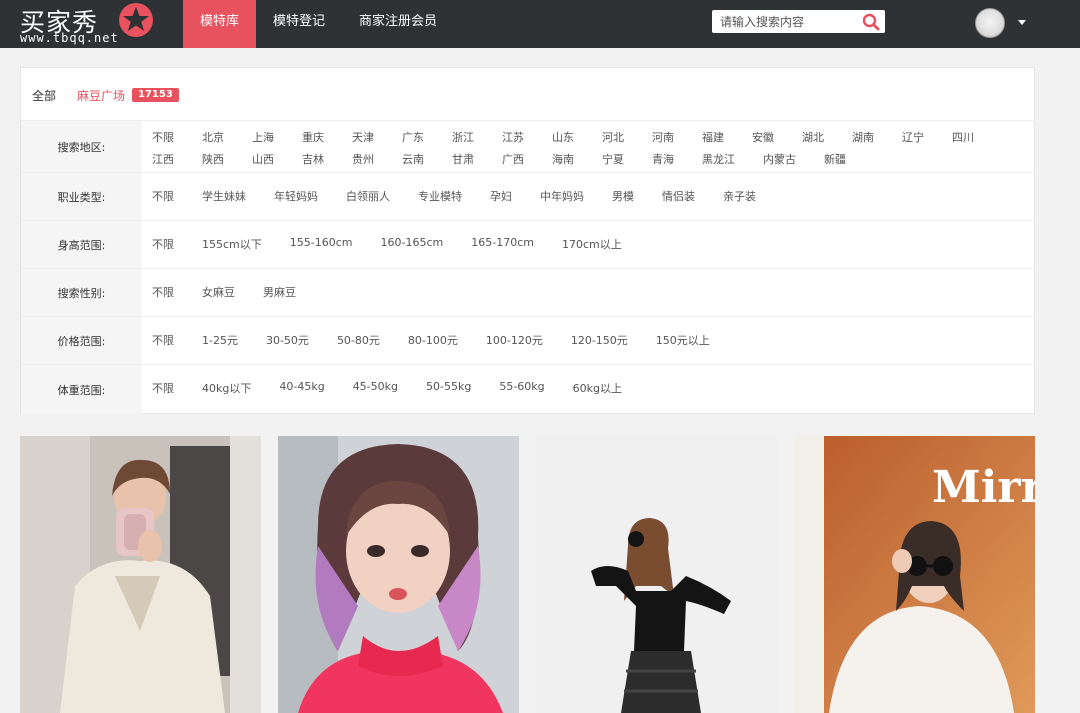 The height and width of the screenshot is (713, 1080). I want to click on filter-option: 白领丽人, so click(368, 196).